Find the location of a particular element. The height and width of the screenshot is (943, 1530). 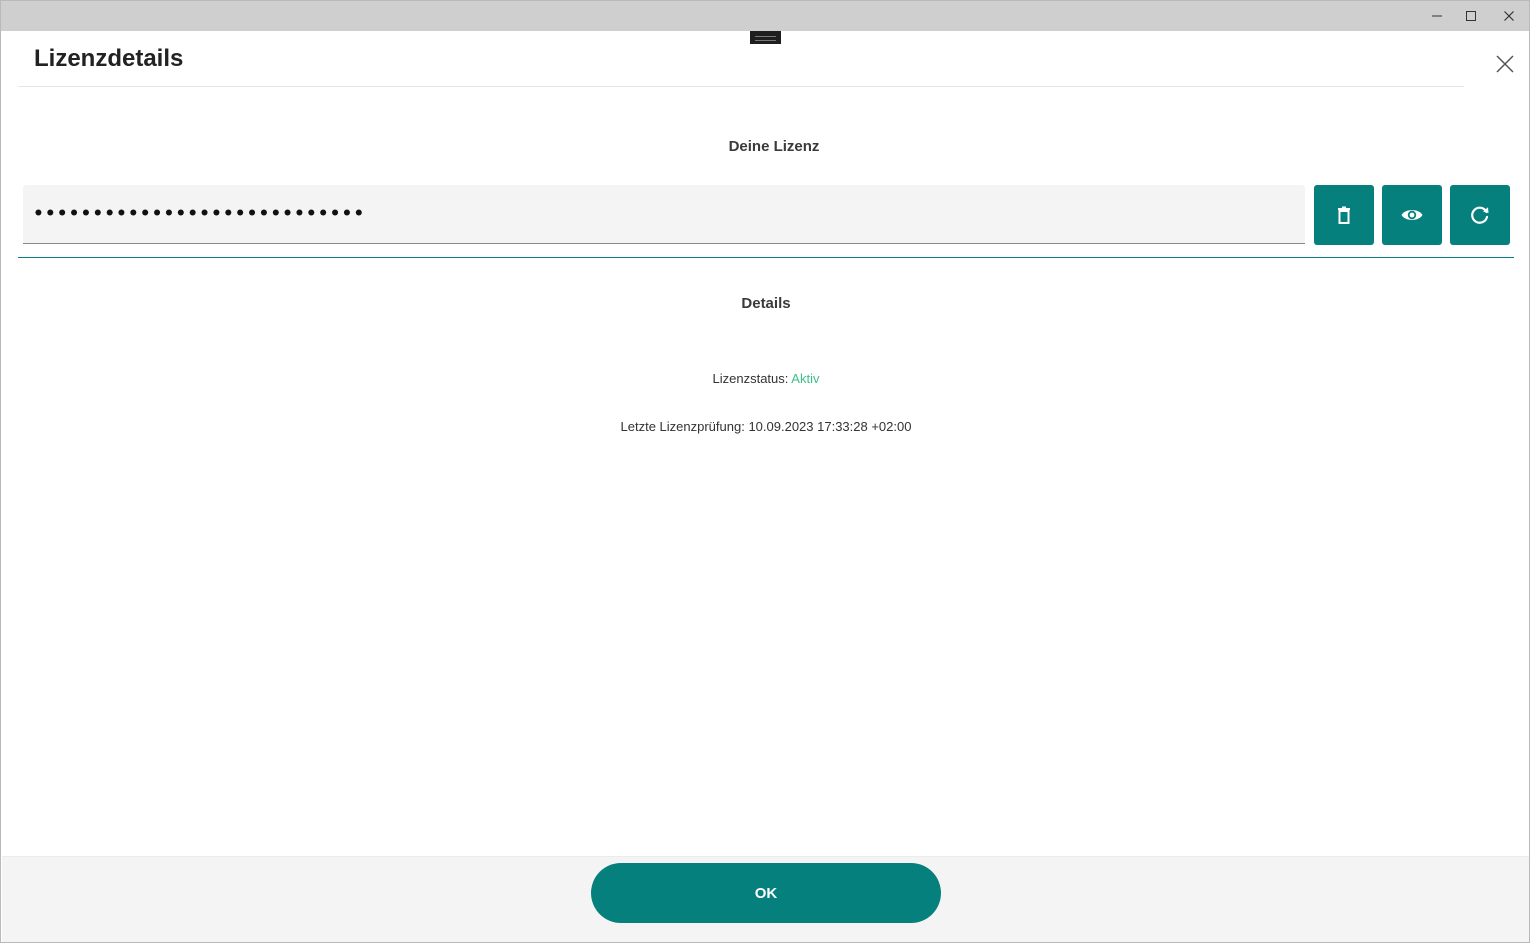

drag-handle is located at coordinates (765, 37).